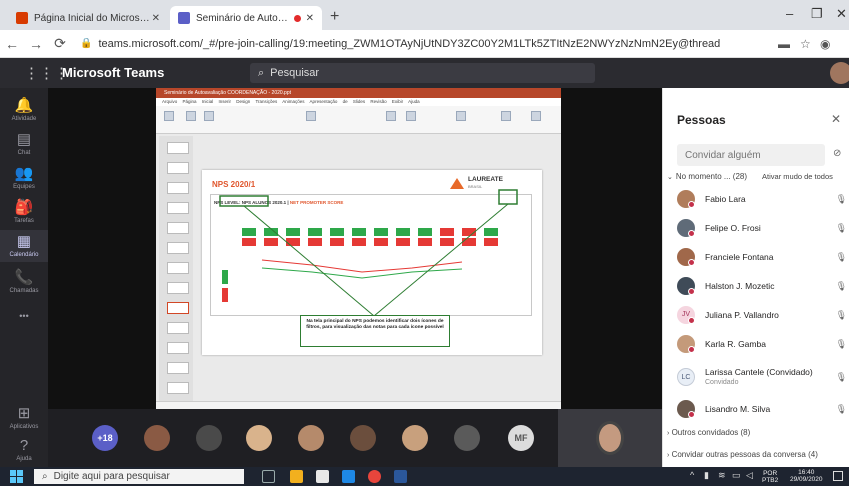 The image size is (849, 486). I want to click on taskbar-search-input: ⌕ Digite aqui para pesquisar, so click(139, 476).